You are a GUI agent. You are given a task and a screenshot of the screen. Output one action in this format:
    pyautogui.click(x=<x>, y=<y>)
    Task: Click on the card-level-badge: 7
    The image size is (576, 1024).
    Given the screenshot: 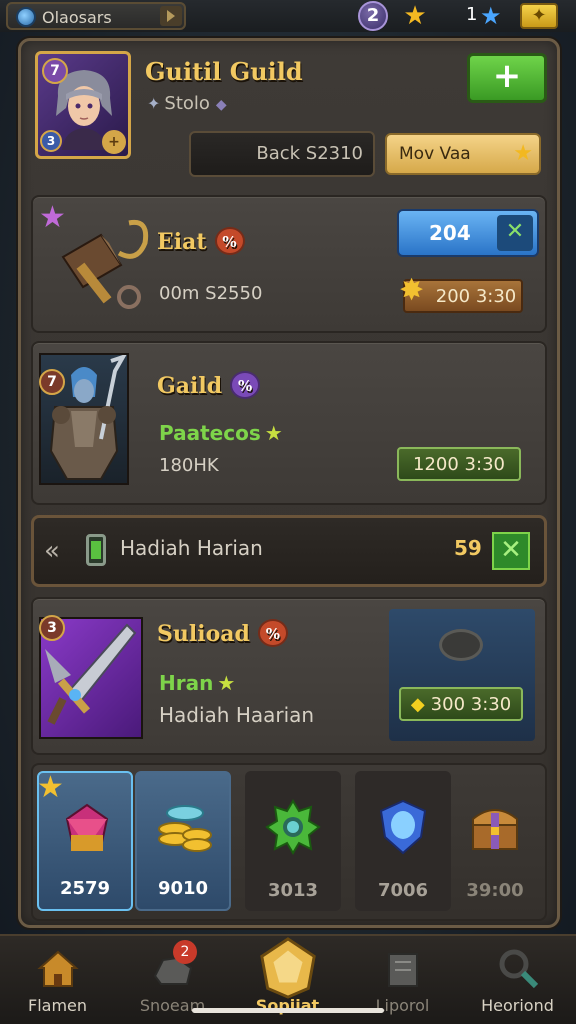 What is the action you would take?
    pyautogui.click(x=52, y=382)
    